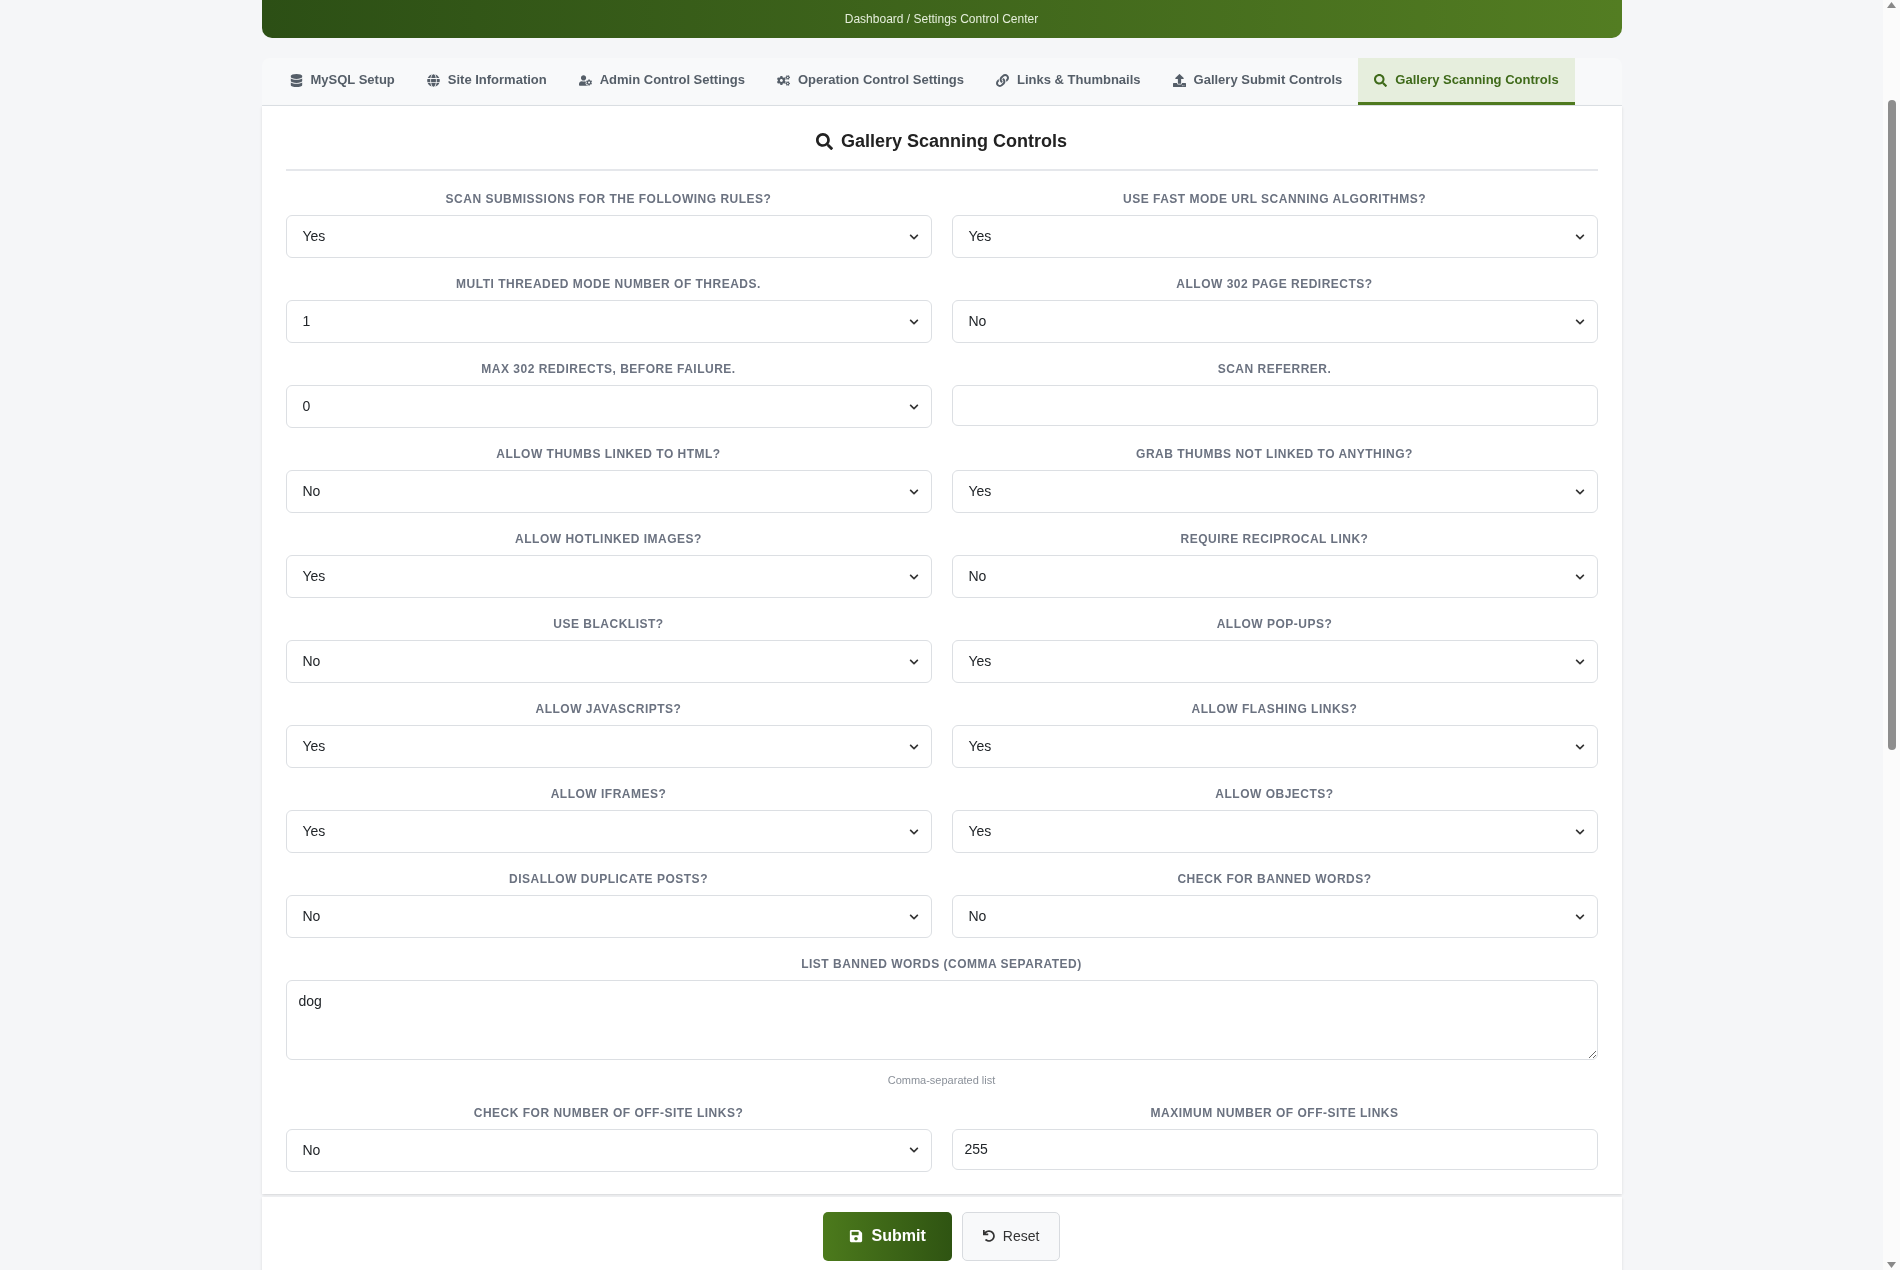 The image size is (1900, 1270). What do you see at coordinates (1274, 284) in the screenshot?
I see `field-label: ALLOW 302 PAGE REDIRECTS?` at bounding box center [1274, 284].